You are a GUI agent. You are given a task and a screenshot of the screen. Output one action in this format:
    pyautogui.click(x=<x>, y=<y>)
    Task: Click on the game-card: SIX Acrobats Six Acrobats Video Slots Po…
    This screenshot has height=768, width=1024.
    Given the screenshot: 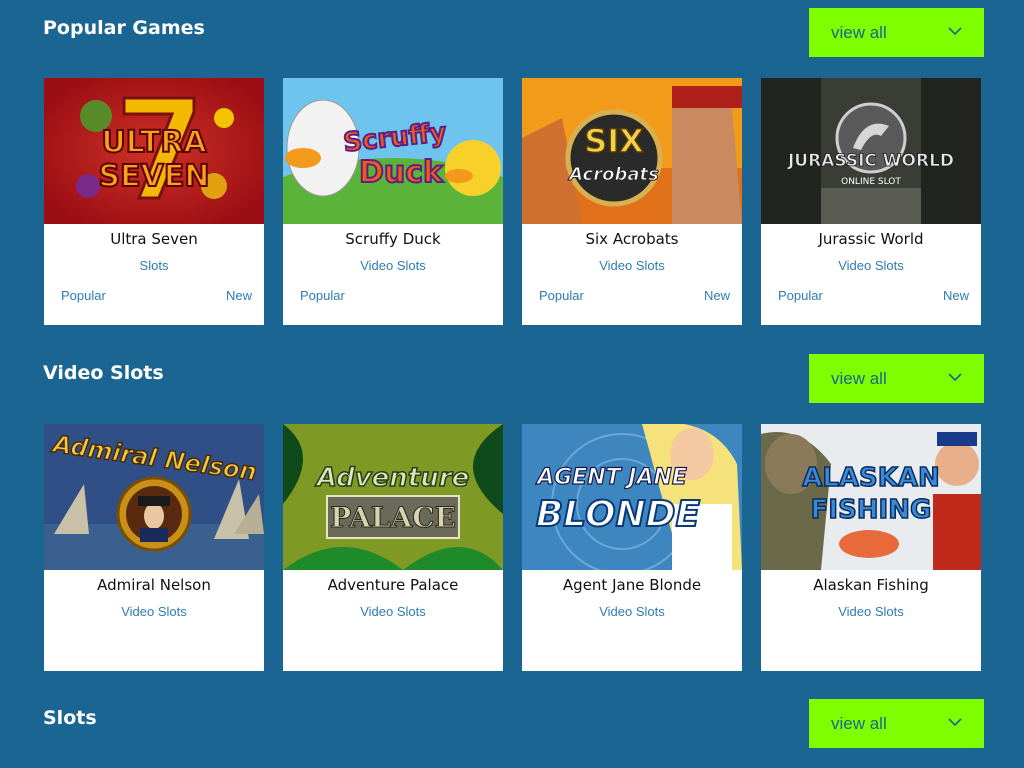 What is the action you would take?
    pyautogui.click(x=632, y=201)
    